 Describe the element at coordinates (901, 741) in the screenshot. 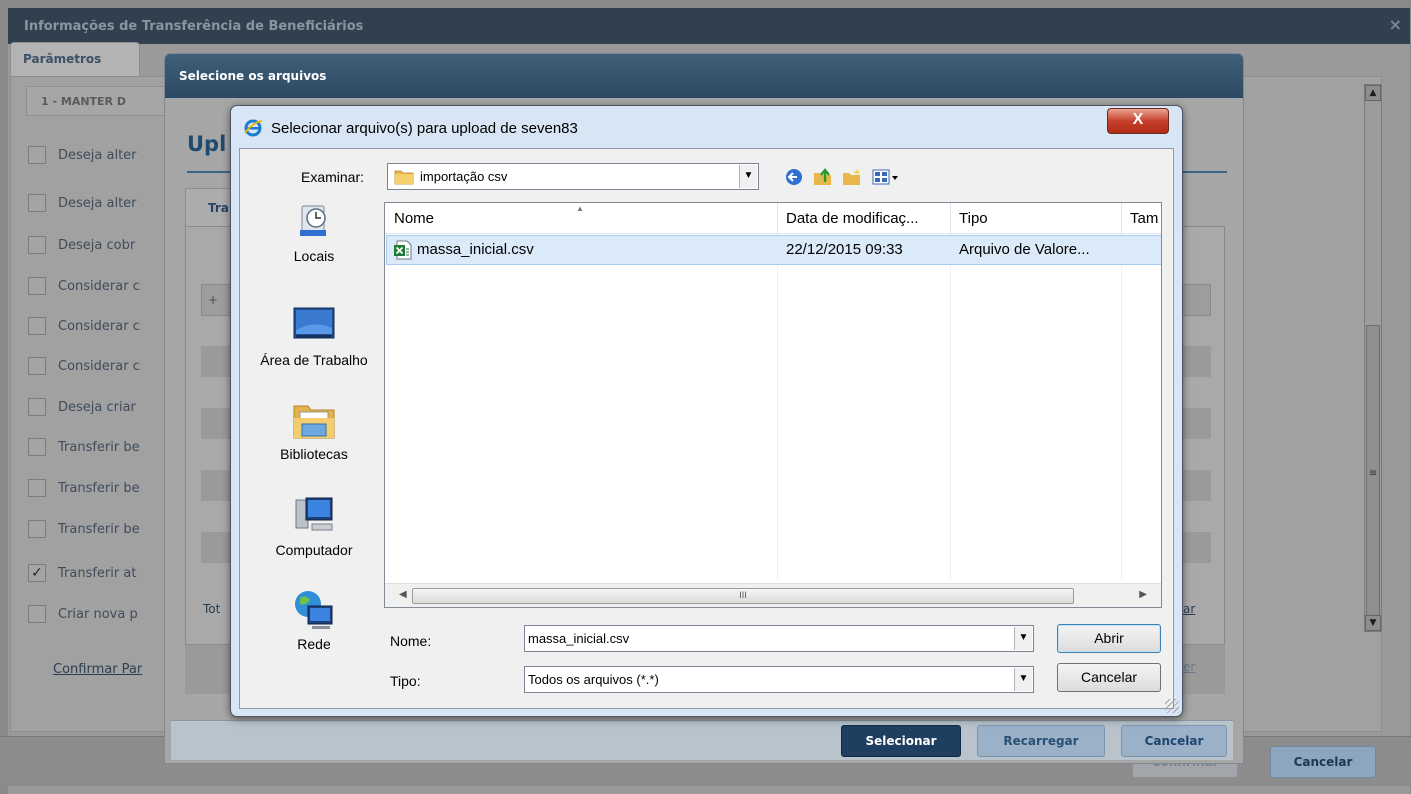

I see `select-button: Selecionar` at that location.